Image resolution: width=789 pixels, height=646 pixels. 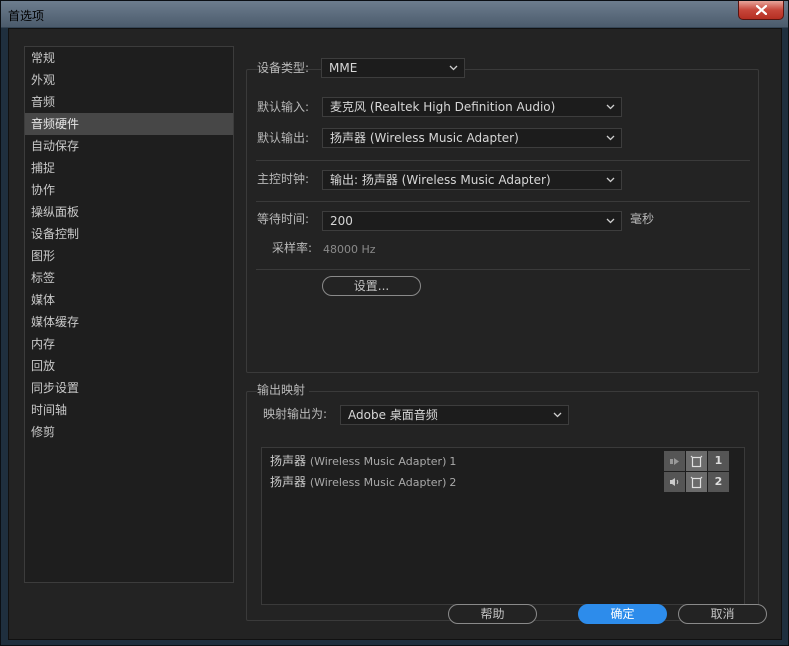 I want to click on sidebar-item-device-control: 设备控制, so click(x=129, y=234).